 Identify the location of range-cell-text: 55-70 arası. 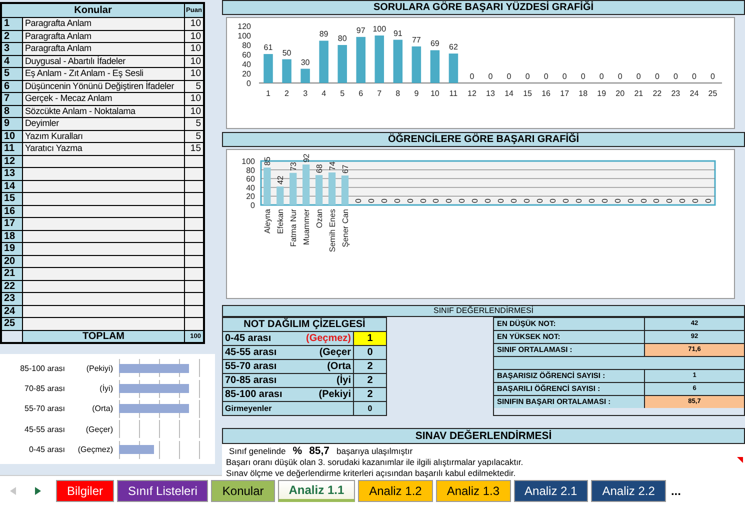
(251, 366).